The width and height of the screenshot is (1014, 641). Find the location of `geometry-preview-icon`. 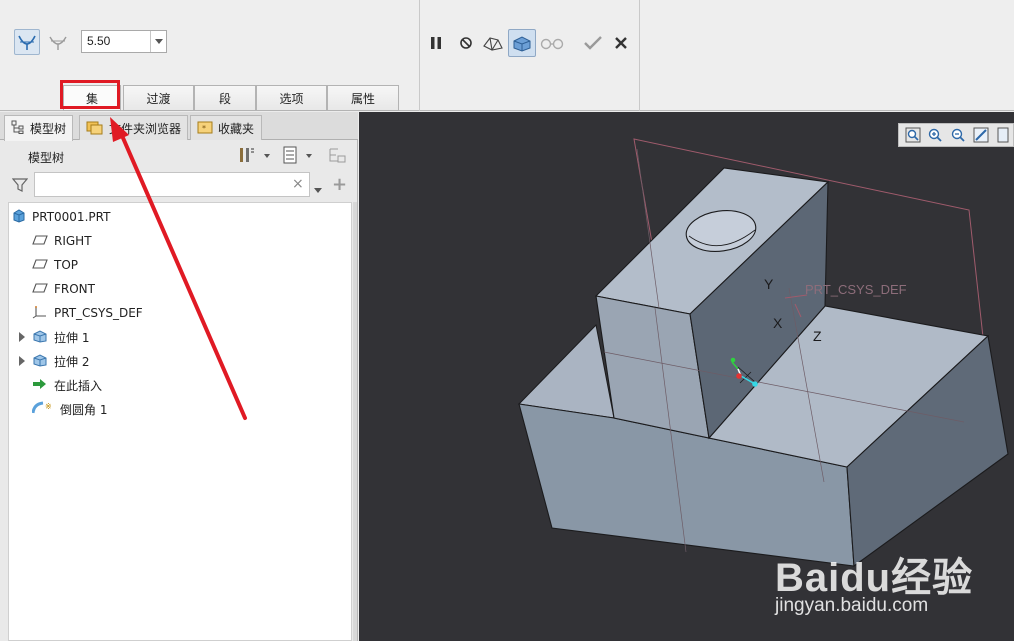

geometry-preview-icon is located at coordinates (493, 43).